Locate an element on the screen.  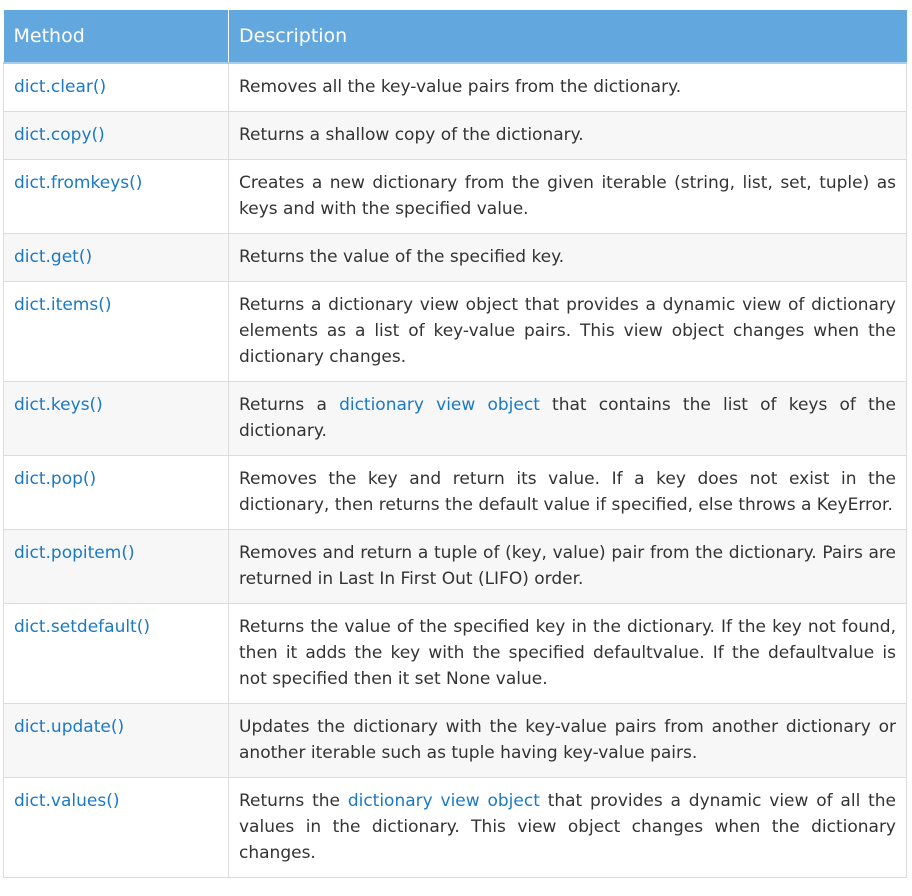
table-header: Method Description is located at coordinates (455, 37).